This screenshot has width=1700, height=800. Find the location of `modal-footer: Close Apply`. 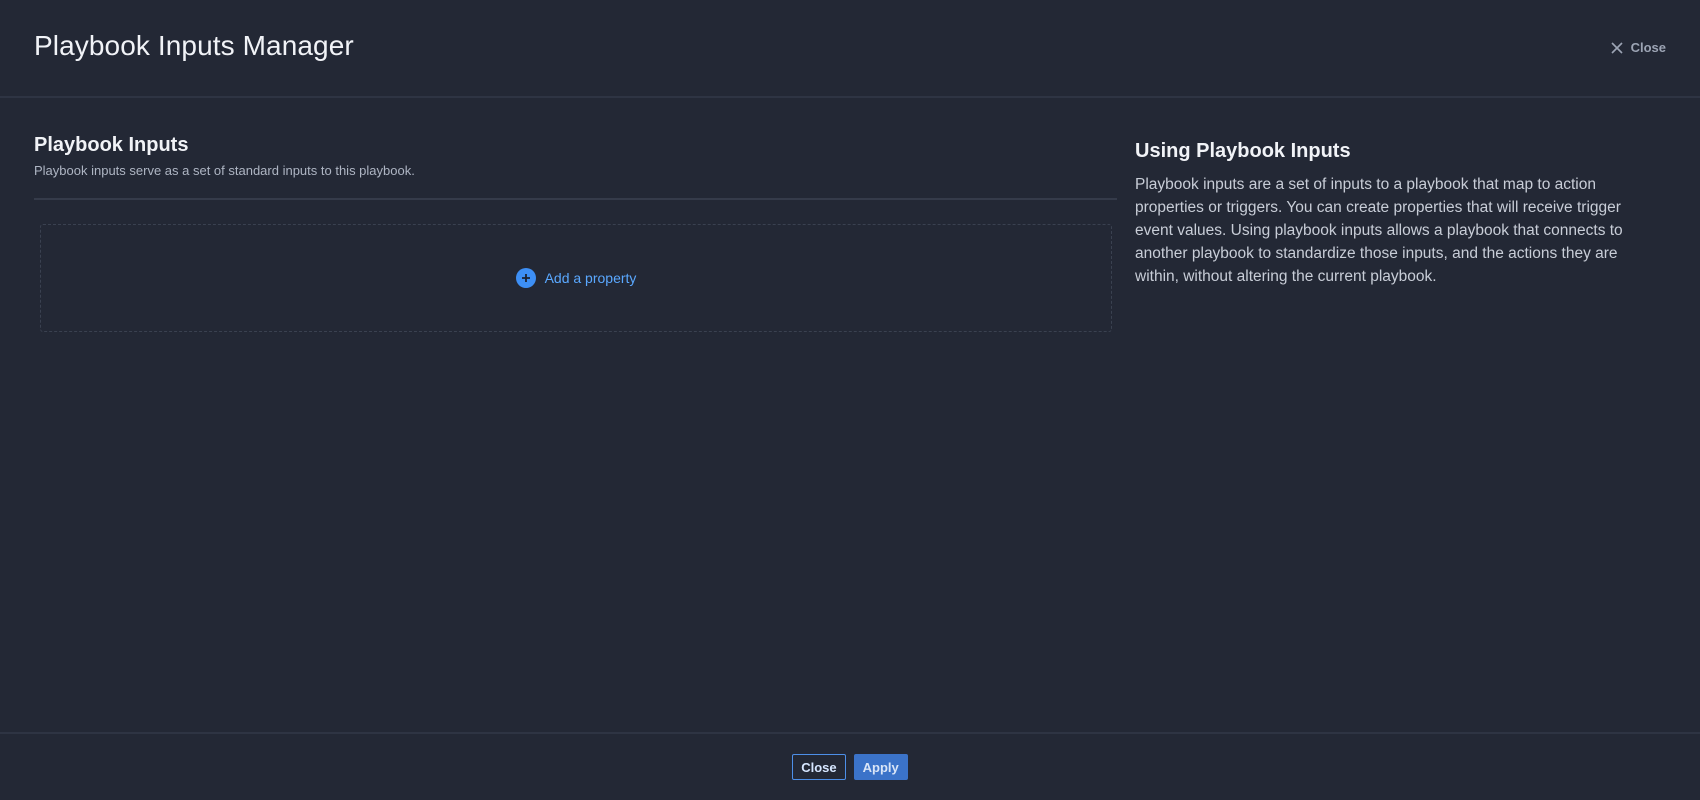

modal-footer: Close Apply is located at coordinates (850, 766).